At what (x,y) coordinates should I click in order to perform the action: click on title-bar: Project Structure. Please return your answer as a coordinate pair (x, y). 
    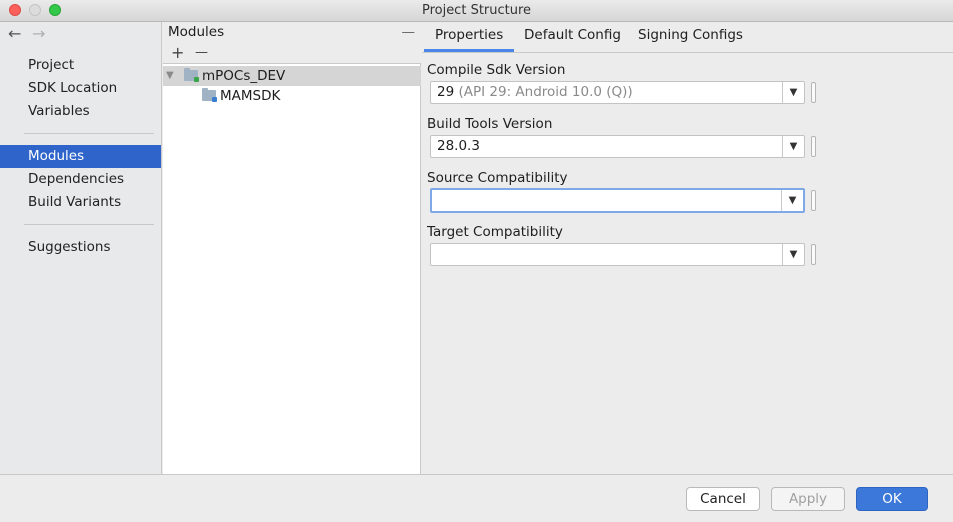
    Looking at the image, I should click on (476, 11).